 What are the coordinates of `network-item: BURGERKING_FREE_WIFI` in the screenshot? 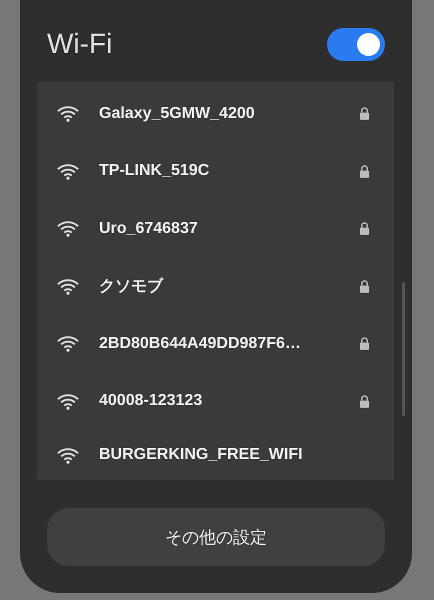 It's located at (215, 455).